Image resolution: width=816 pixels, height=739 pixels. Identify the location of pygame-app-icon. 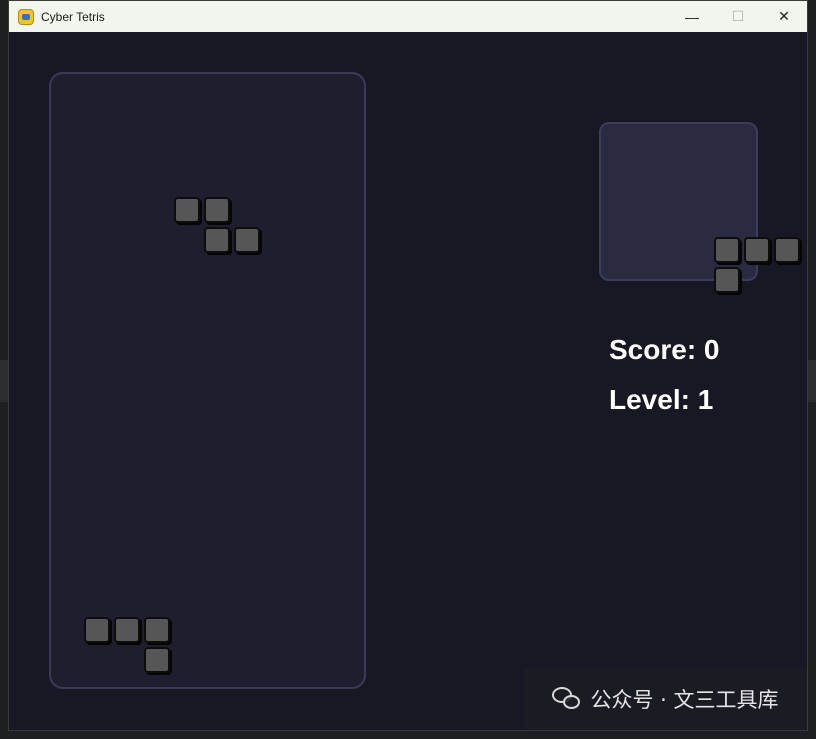
(26, 16).